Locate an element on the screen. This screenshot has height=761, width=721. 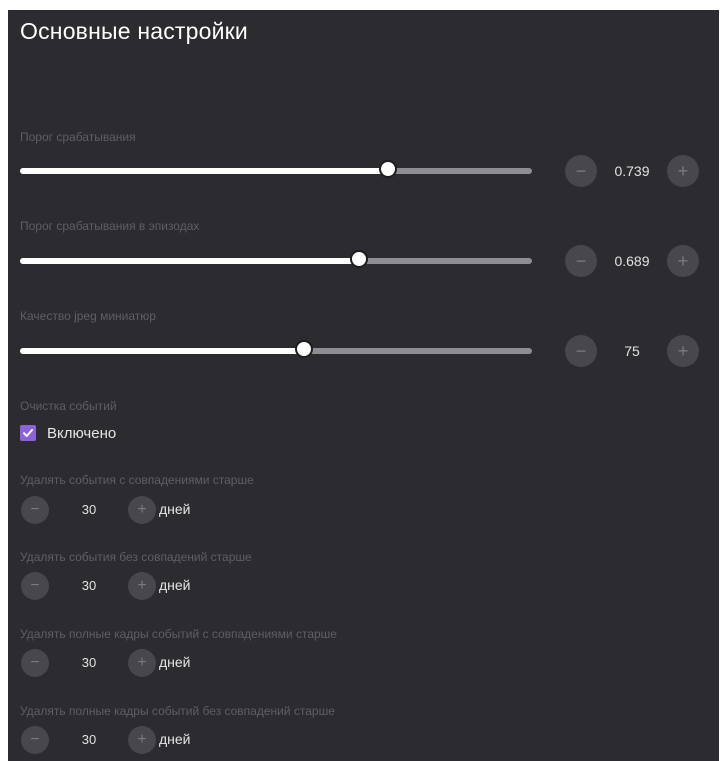
retention-frames-matched-decrement-button: − is located at coordinates (35, 663).